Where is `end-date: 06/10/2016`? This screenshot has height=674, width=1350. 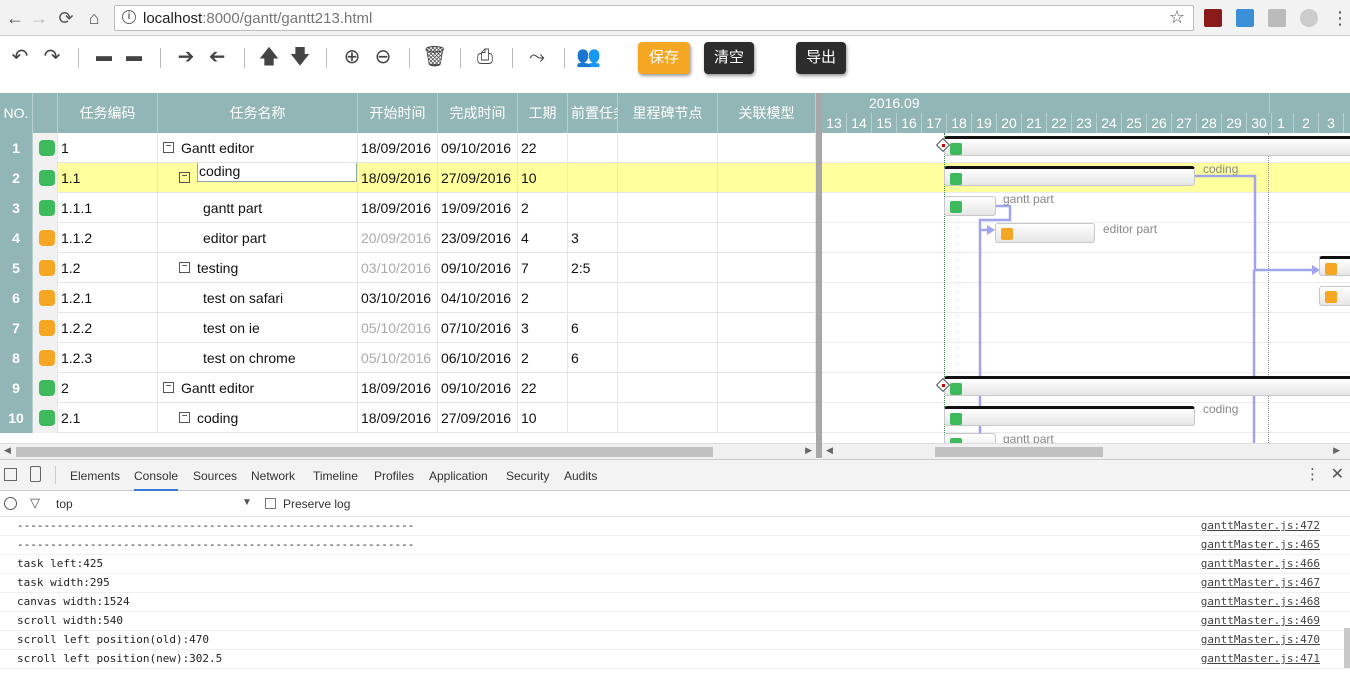 end-date: 06/10/2016 is located at coordinates (478, 358).